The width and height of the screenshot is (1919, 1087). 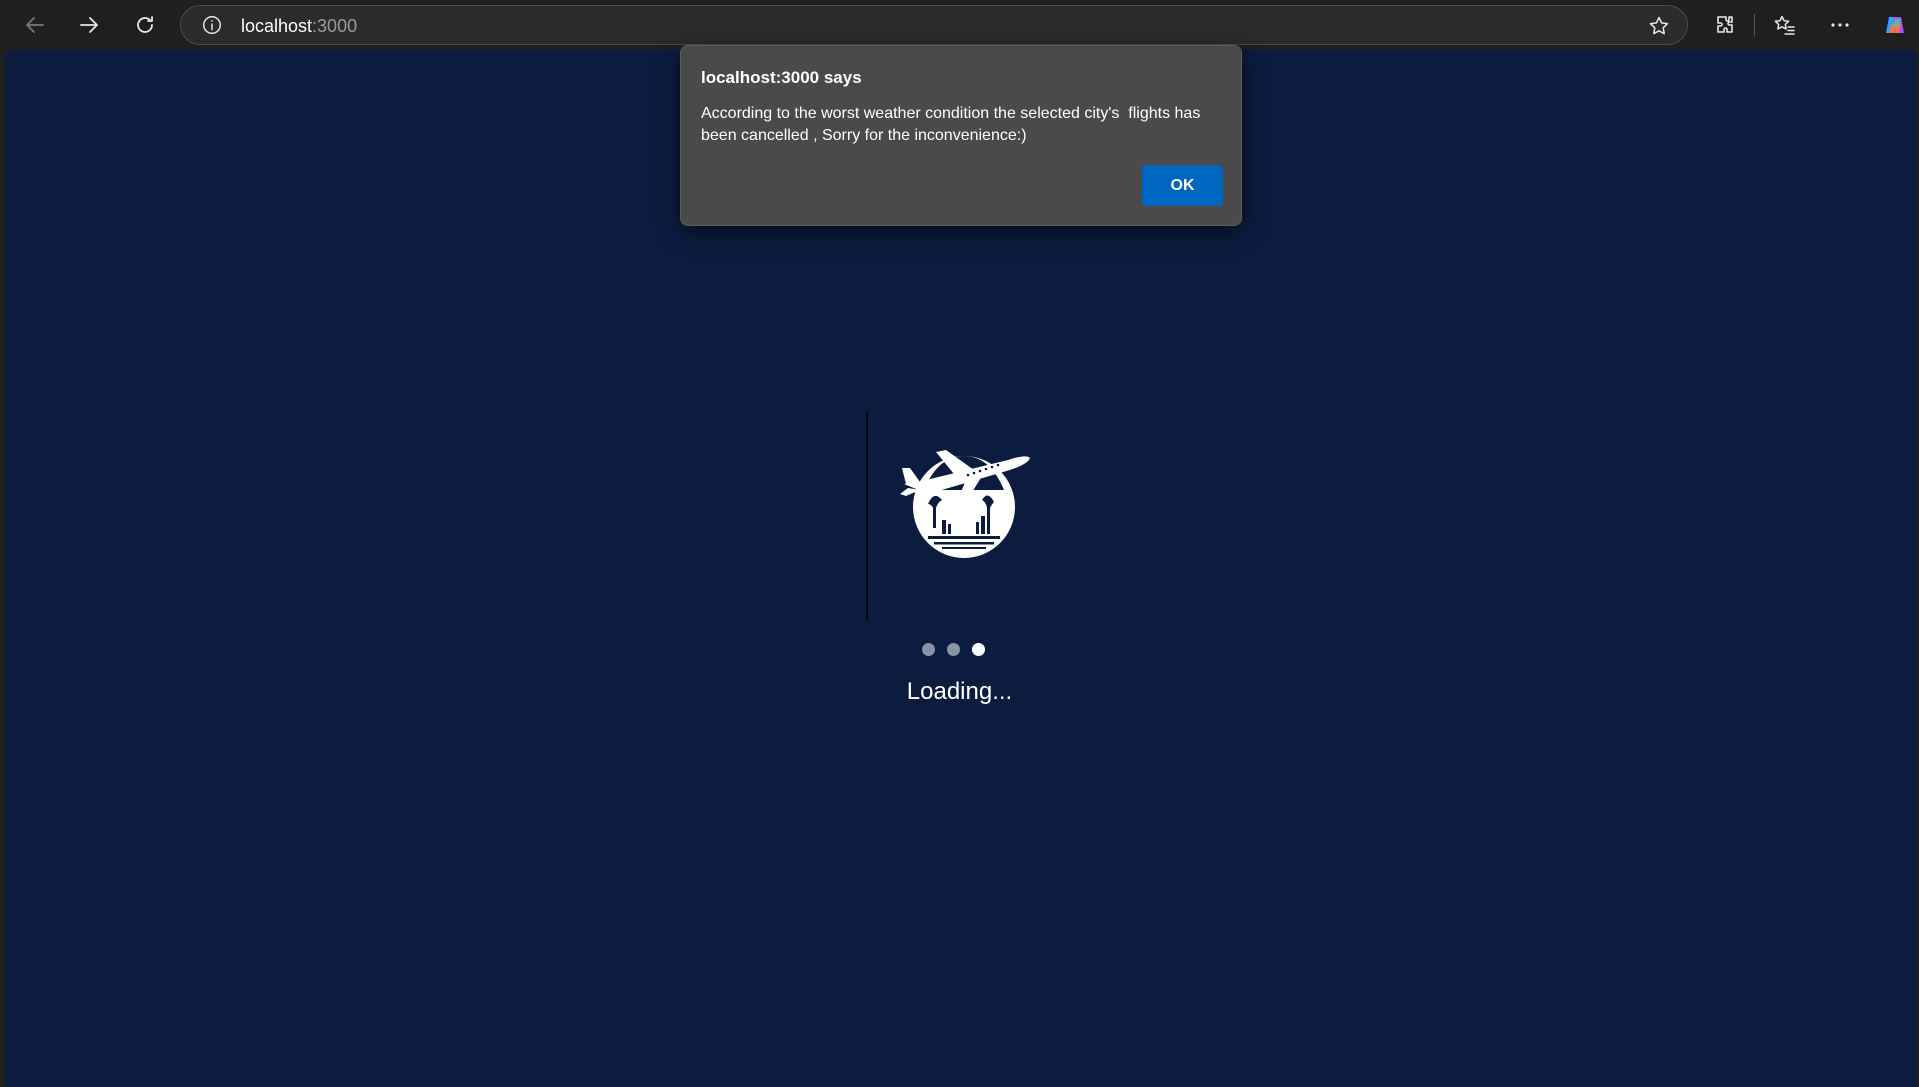 What do you see at coordinates (867, 516) in the screenshot?
I see `loader-divider-line` at bounding box center [867, 516].